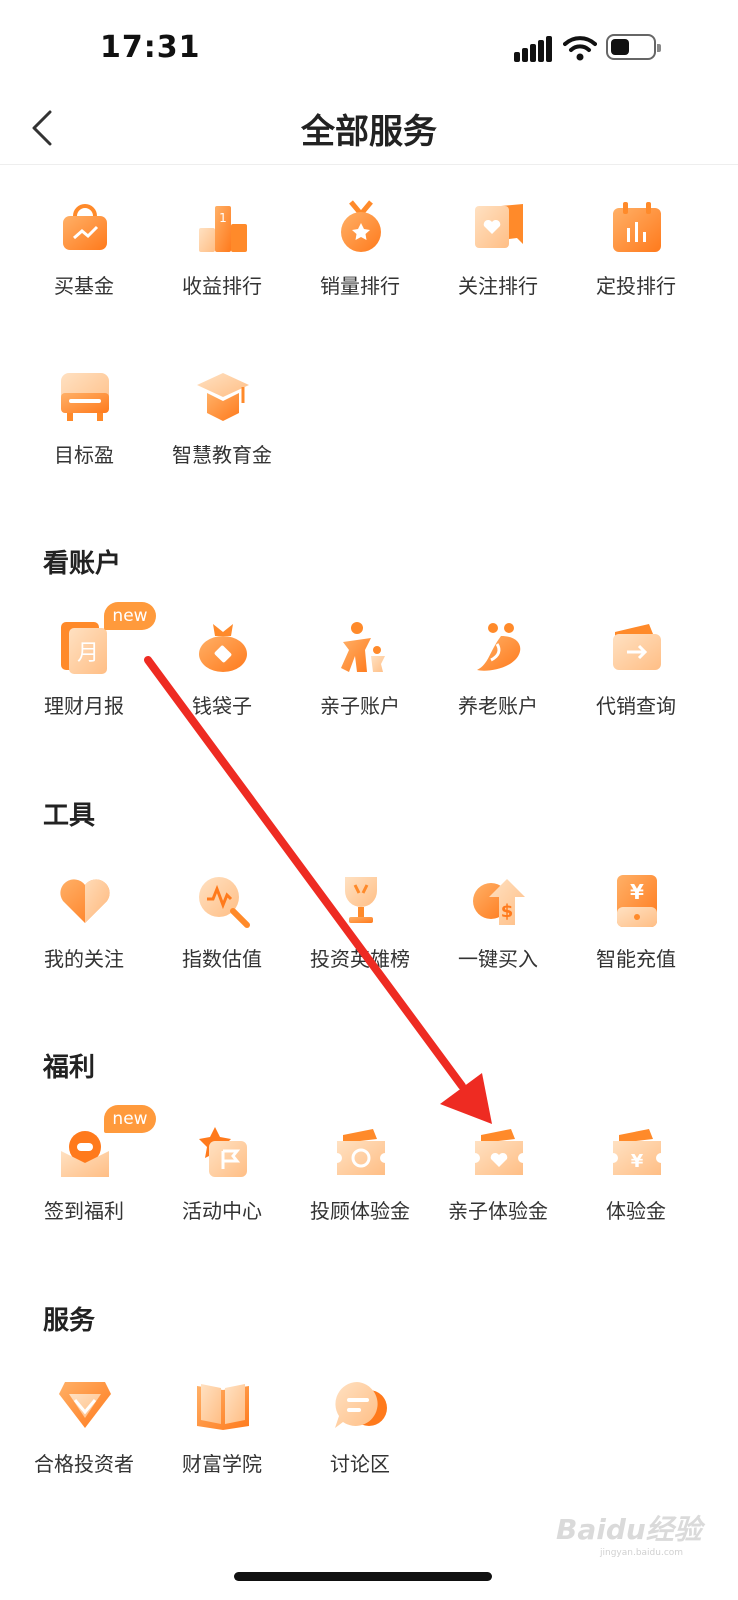  Describe the element at coordinates (360, 959) in the screenshot. I see `service-label: 投资英雄榜` at that location.